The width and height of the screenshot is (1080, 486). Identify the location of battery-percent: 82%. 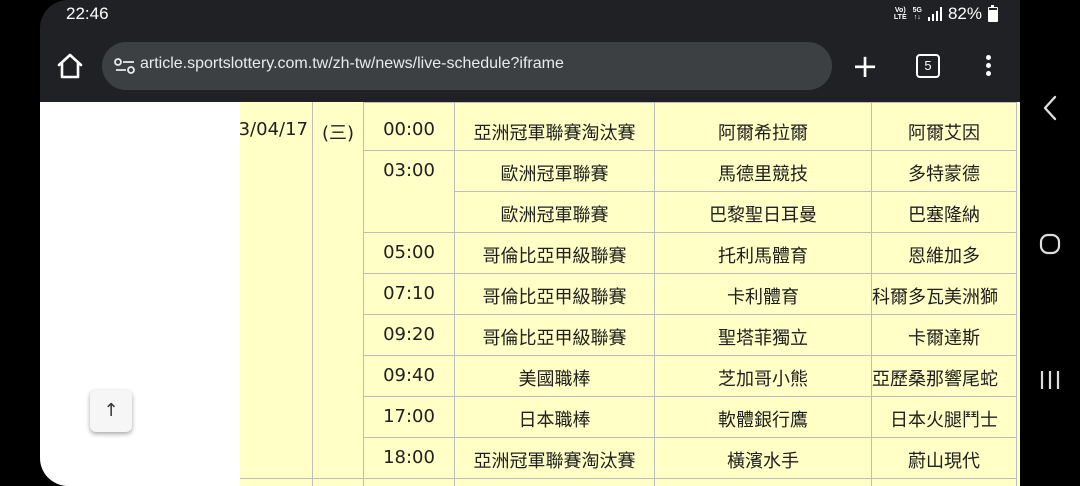
(964, 13).